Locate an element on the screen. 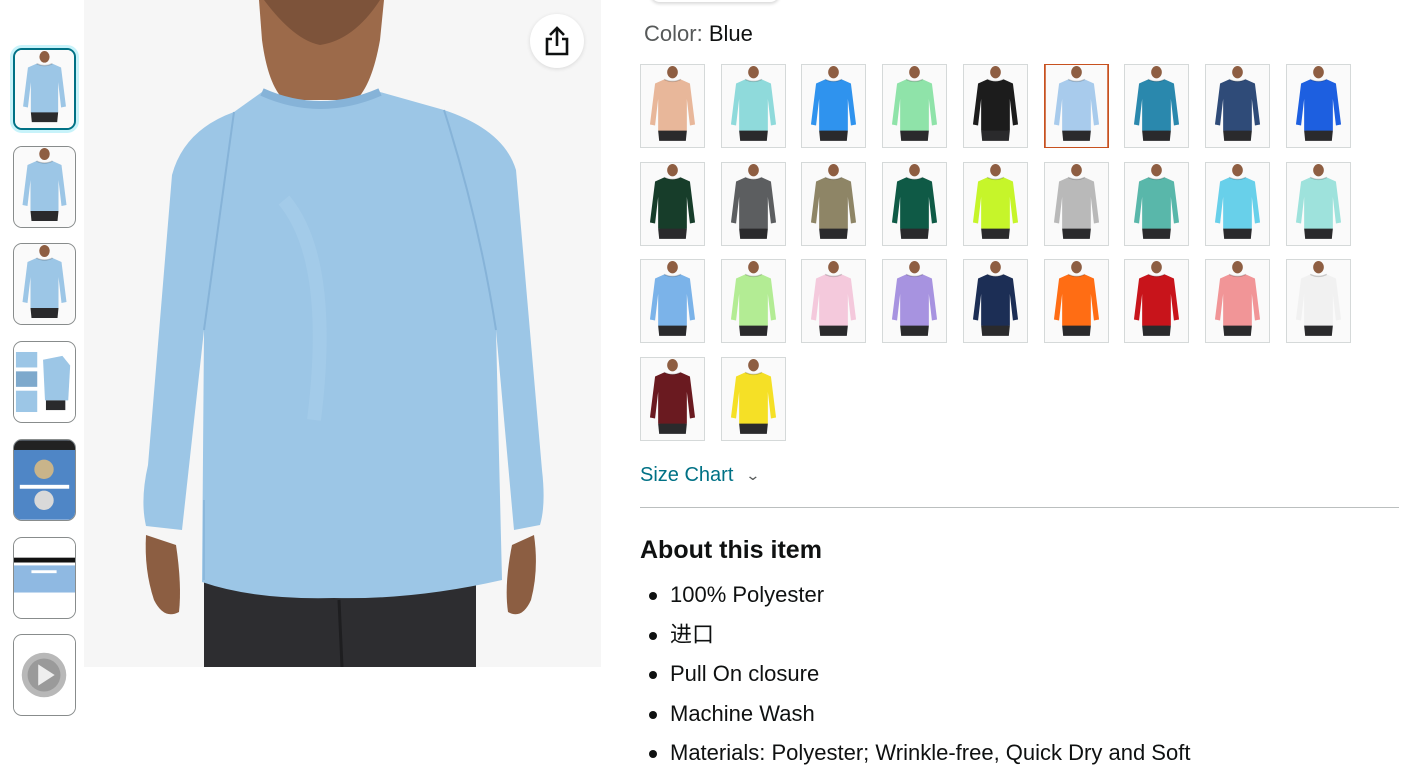 This screenshot has width=1421, height=778. detail-collage-image is located at coordinates (44, 382).